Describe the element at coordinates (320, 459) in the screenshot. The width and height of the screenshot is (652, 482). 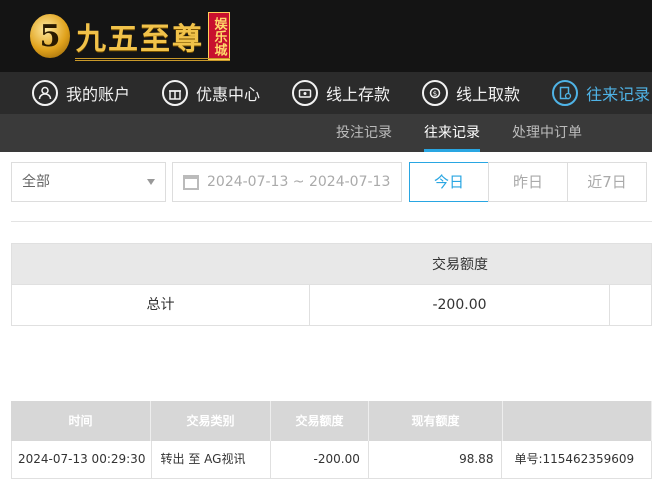
I see `row-amount: -200.00` at that location.